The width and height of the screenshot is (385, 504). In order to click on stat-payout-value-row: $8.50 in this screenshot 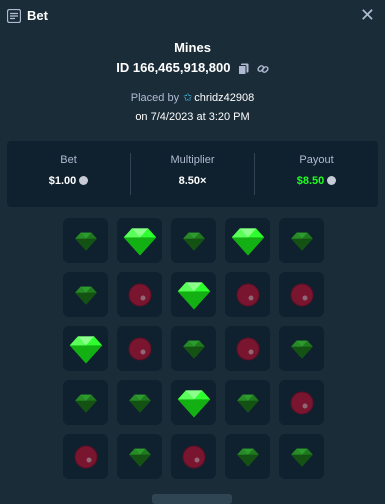, I will do `click(316, 181)`.